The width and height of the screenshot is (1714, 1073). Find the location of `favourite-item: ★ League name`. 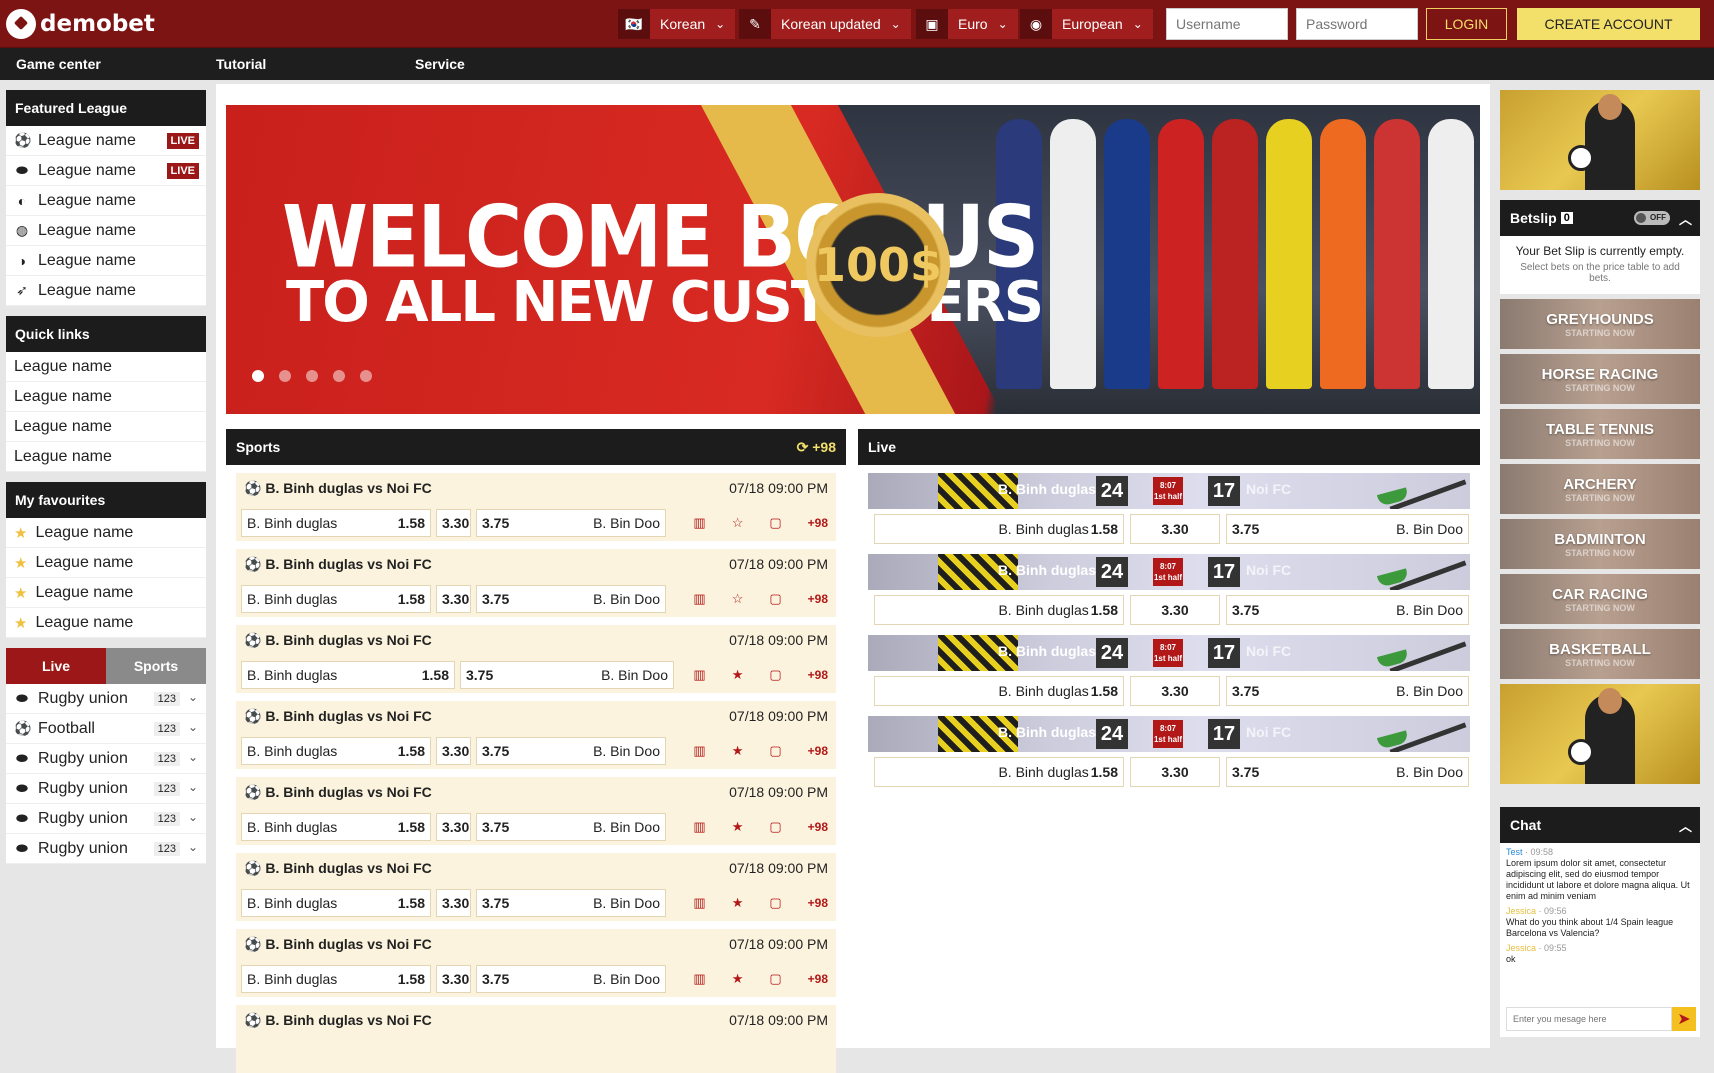

favourite-item: ★ League name is located at coordinates (106, 533).